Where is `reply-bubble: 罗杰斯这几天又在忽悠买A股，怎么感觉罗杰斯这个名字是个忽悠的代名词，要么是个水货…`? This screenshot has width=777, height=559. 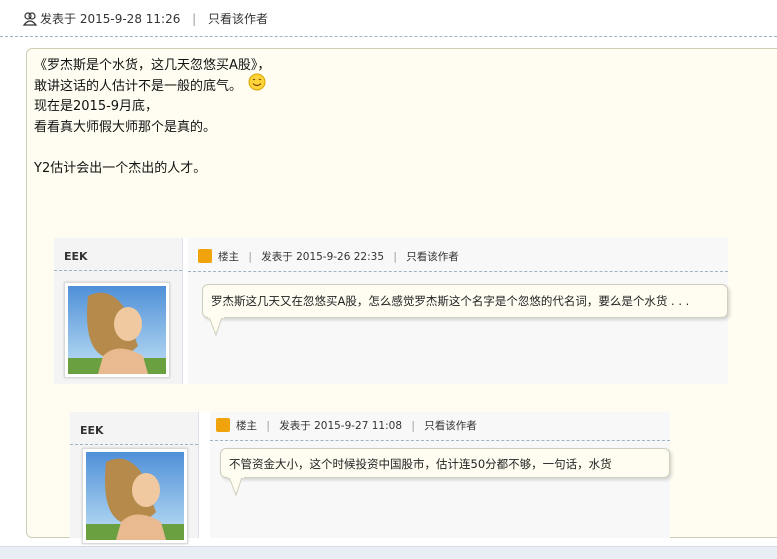
reply-bubble: 罗杰斯这几天又在忽悠买A股，怎么感觉罗杰斯这个名字是个忽悠的代名词，要么是个水货… is located at coordinates (465, 301).